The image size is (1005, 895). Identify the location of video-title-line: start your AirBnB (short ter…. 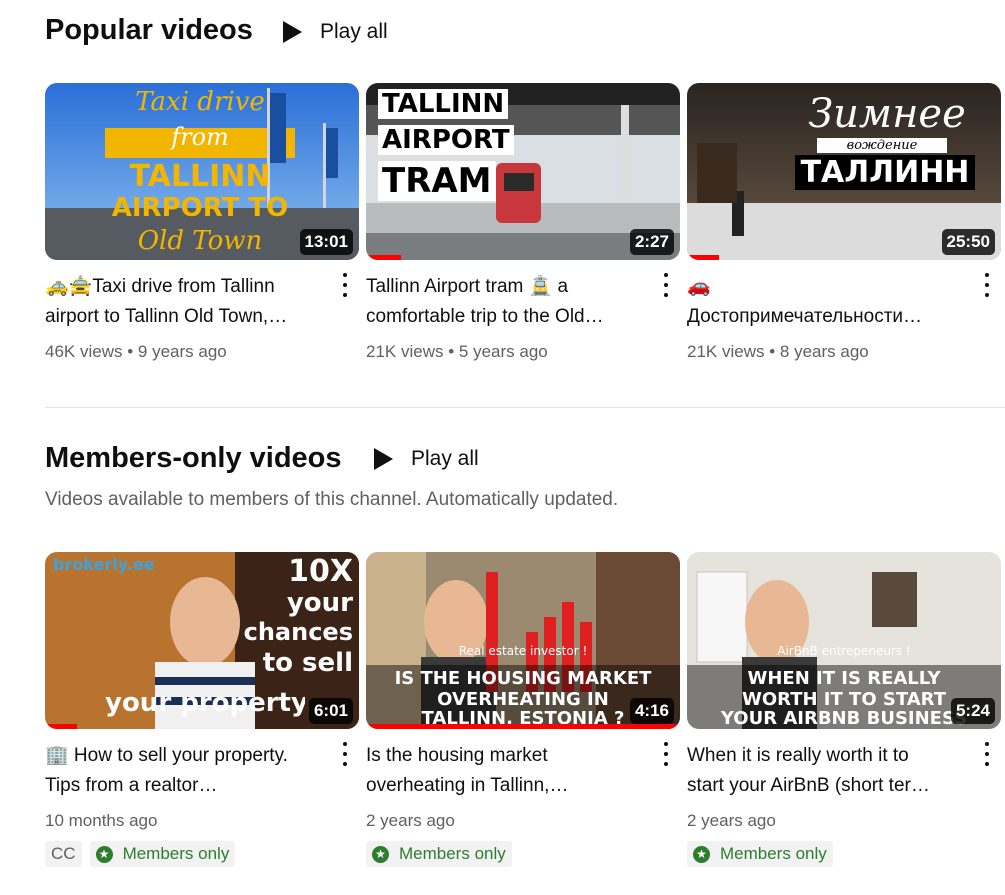
(808, 785).